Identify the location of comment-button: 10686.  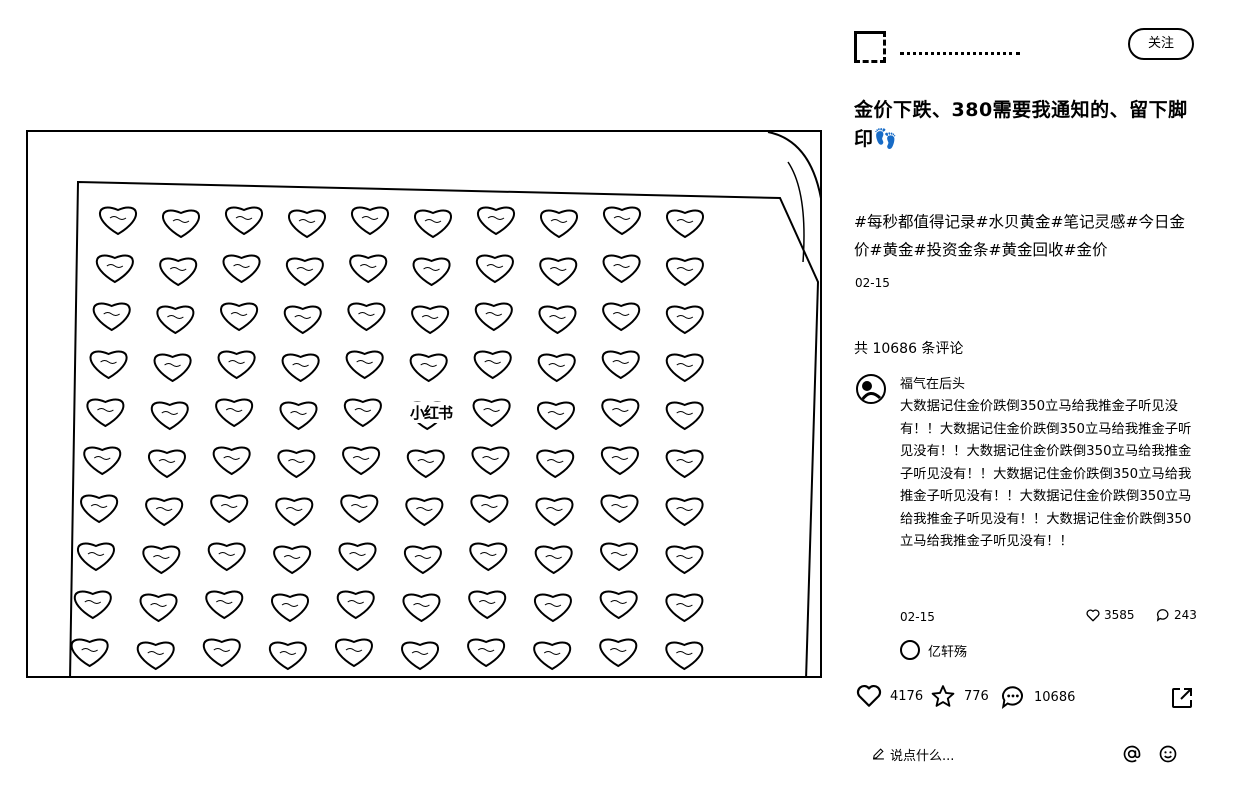
(1037, 697).